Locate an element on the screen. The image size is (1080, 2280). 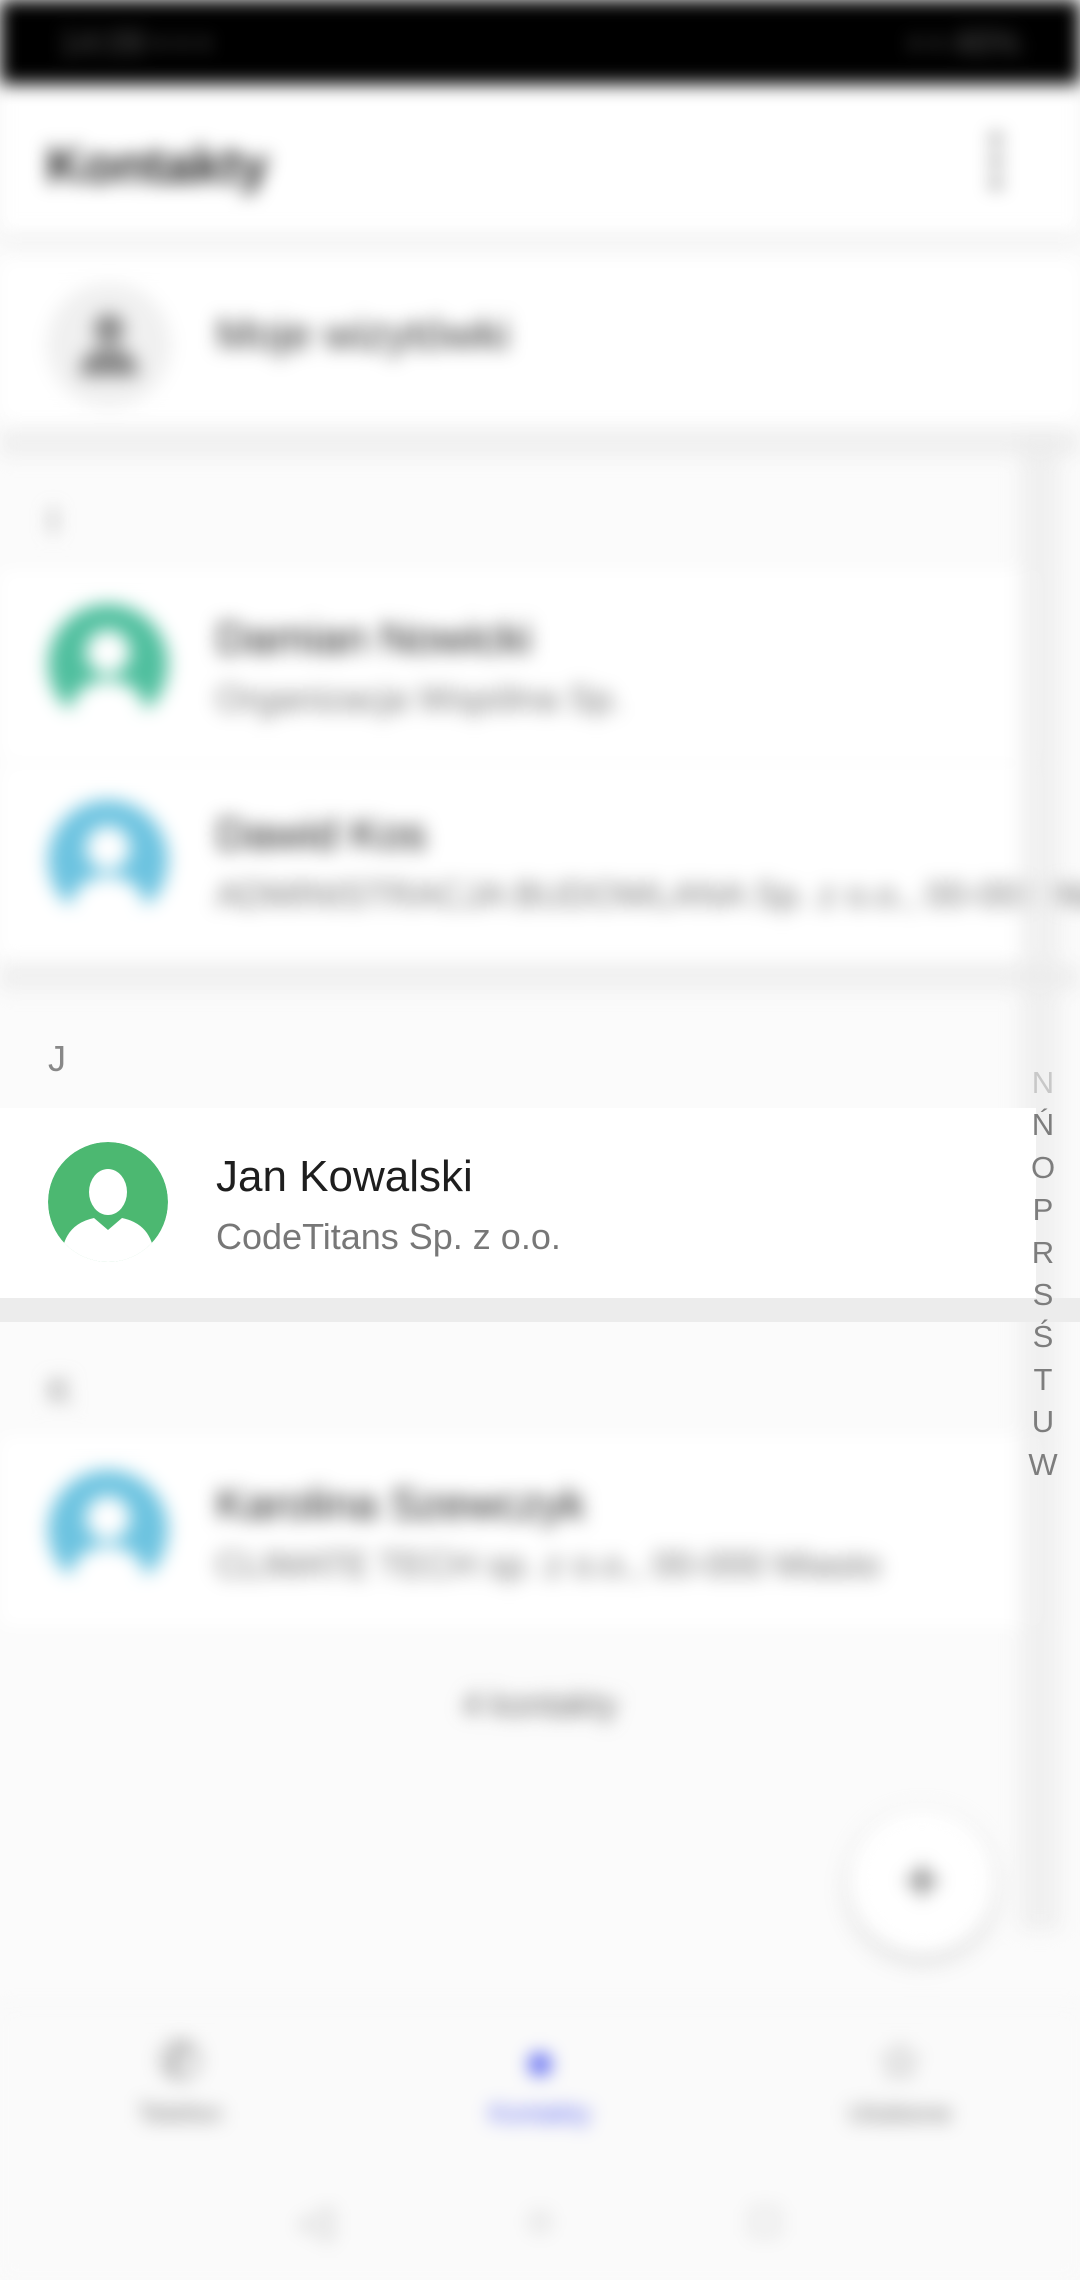
index-letter: W is located at coordinates (1043, 1465).